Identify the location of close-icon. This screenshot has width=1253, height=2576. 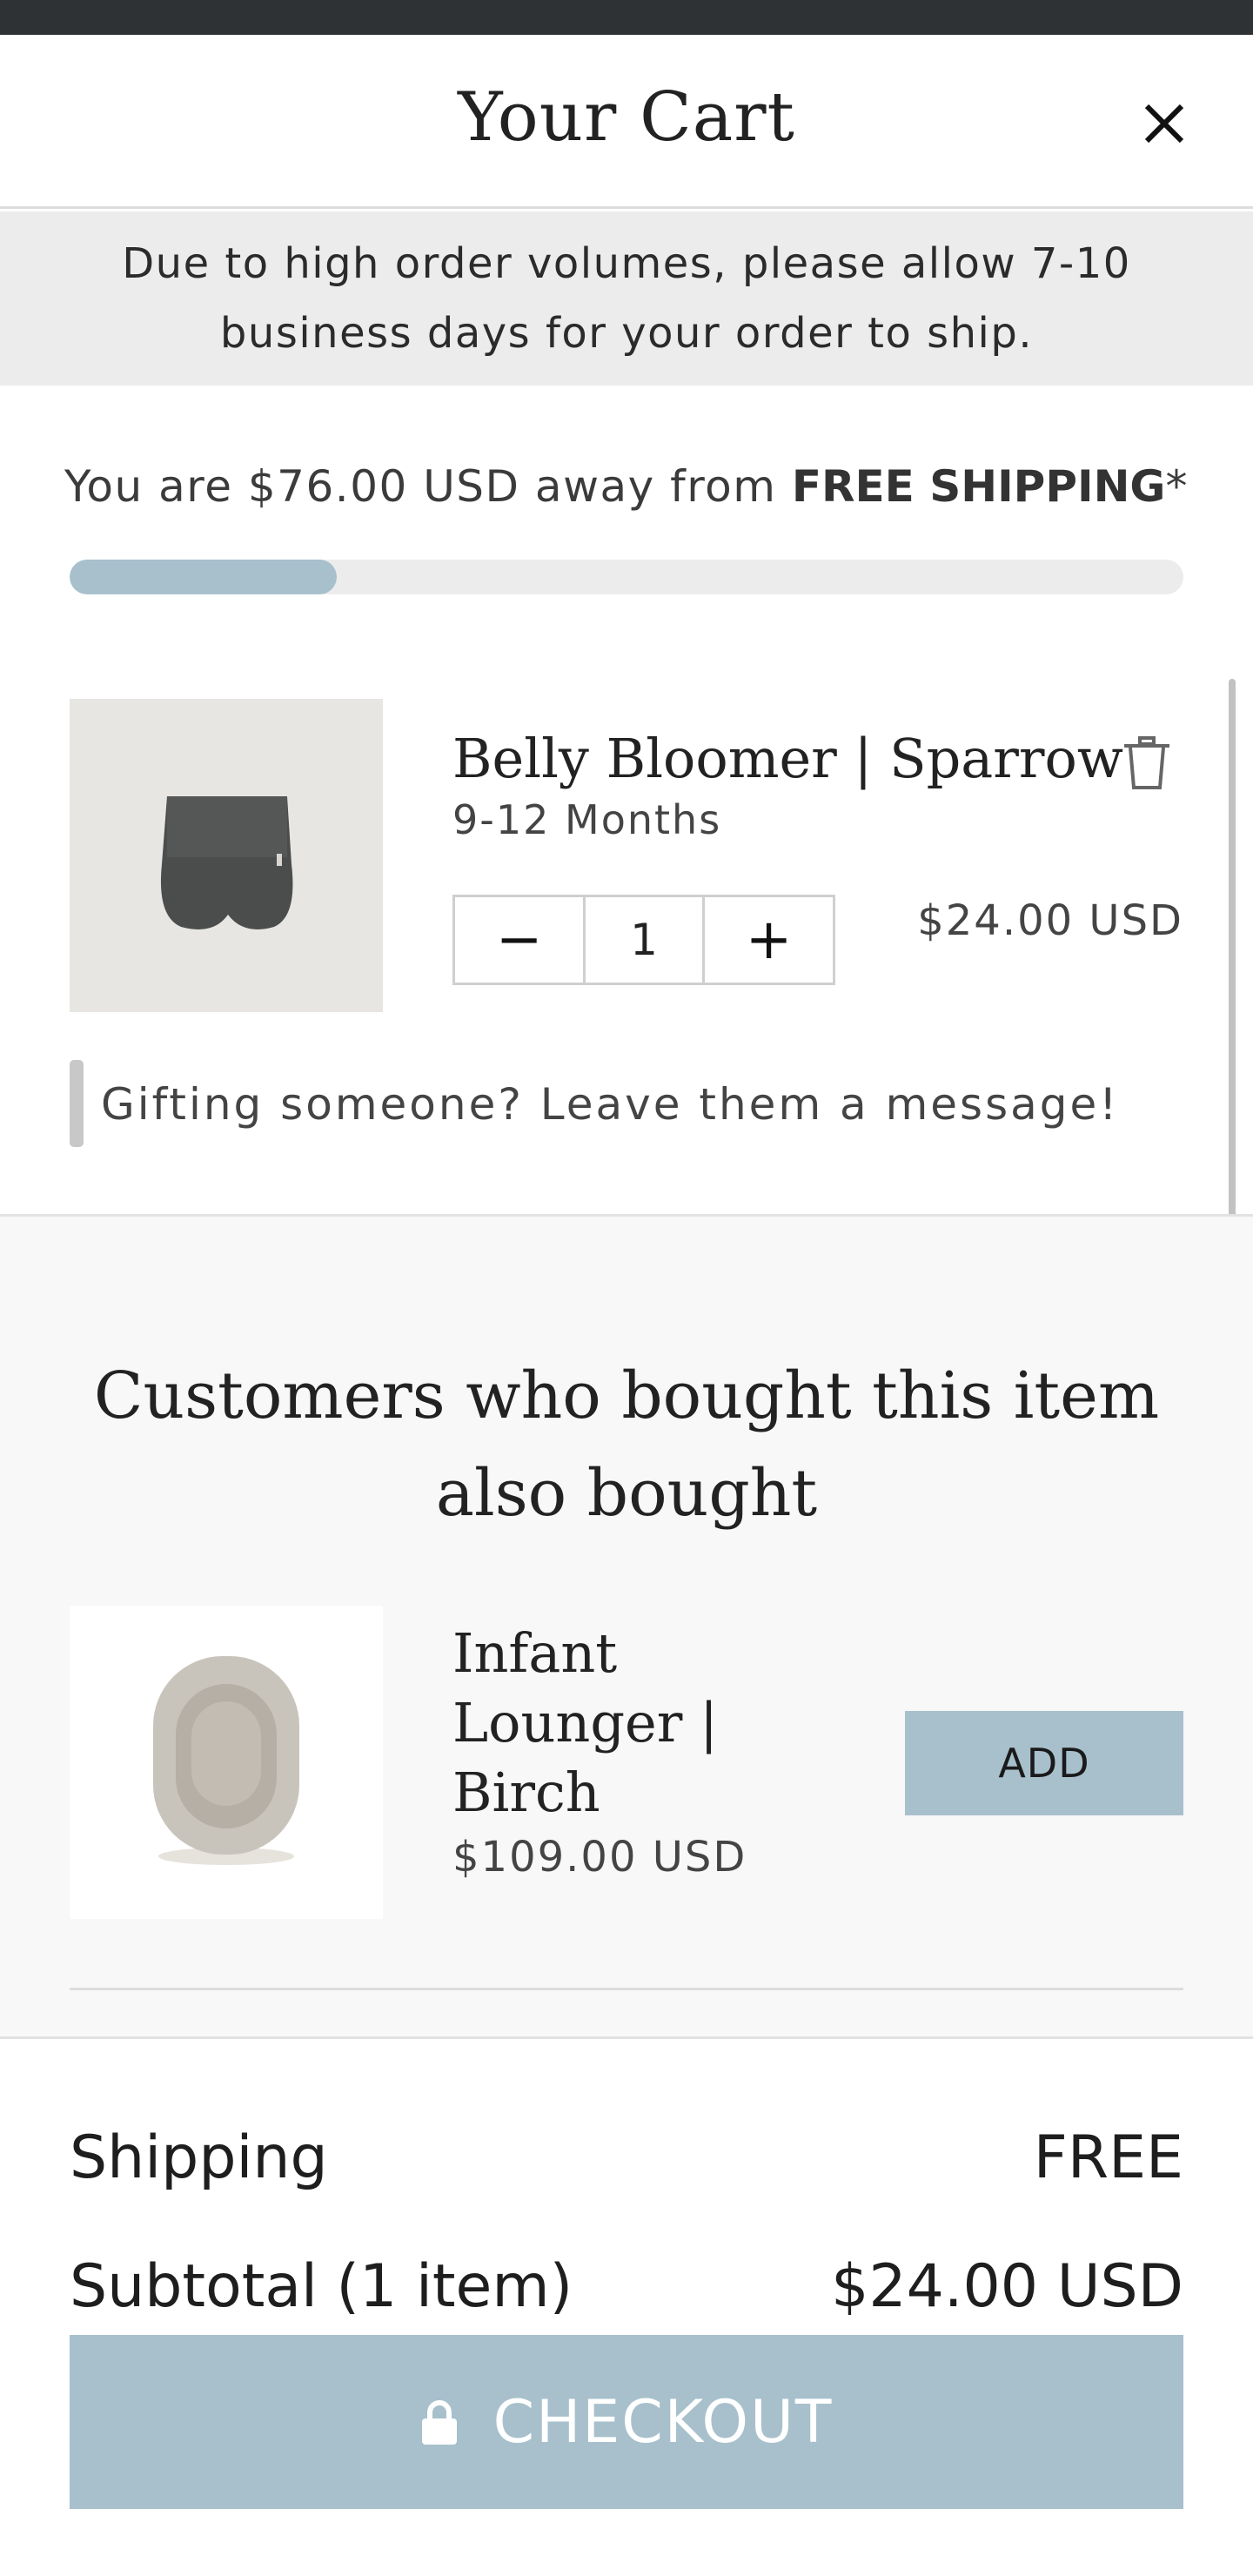
(1164, 124).